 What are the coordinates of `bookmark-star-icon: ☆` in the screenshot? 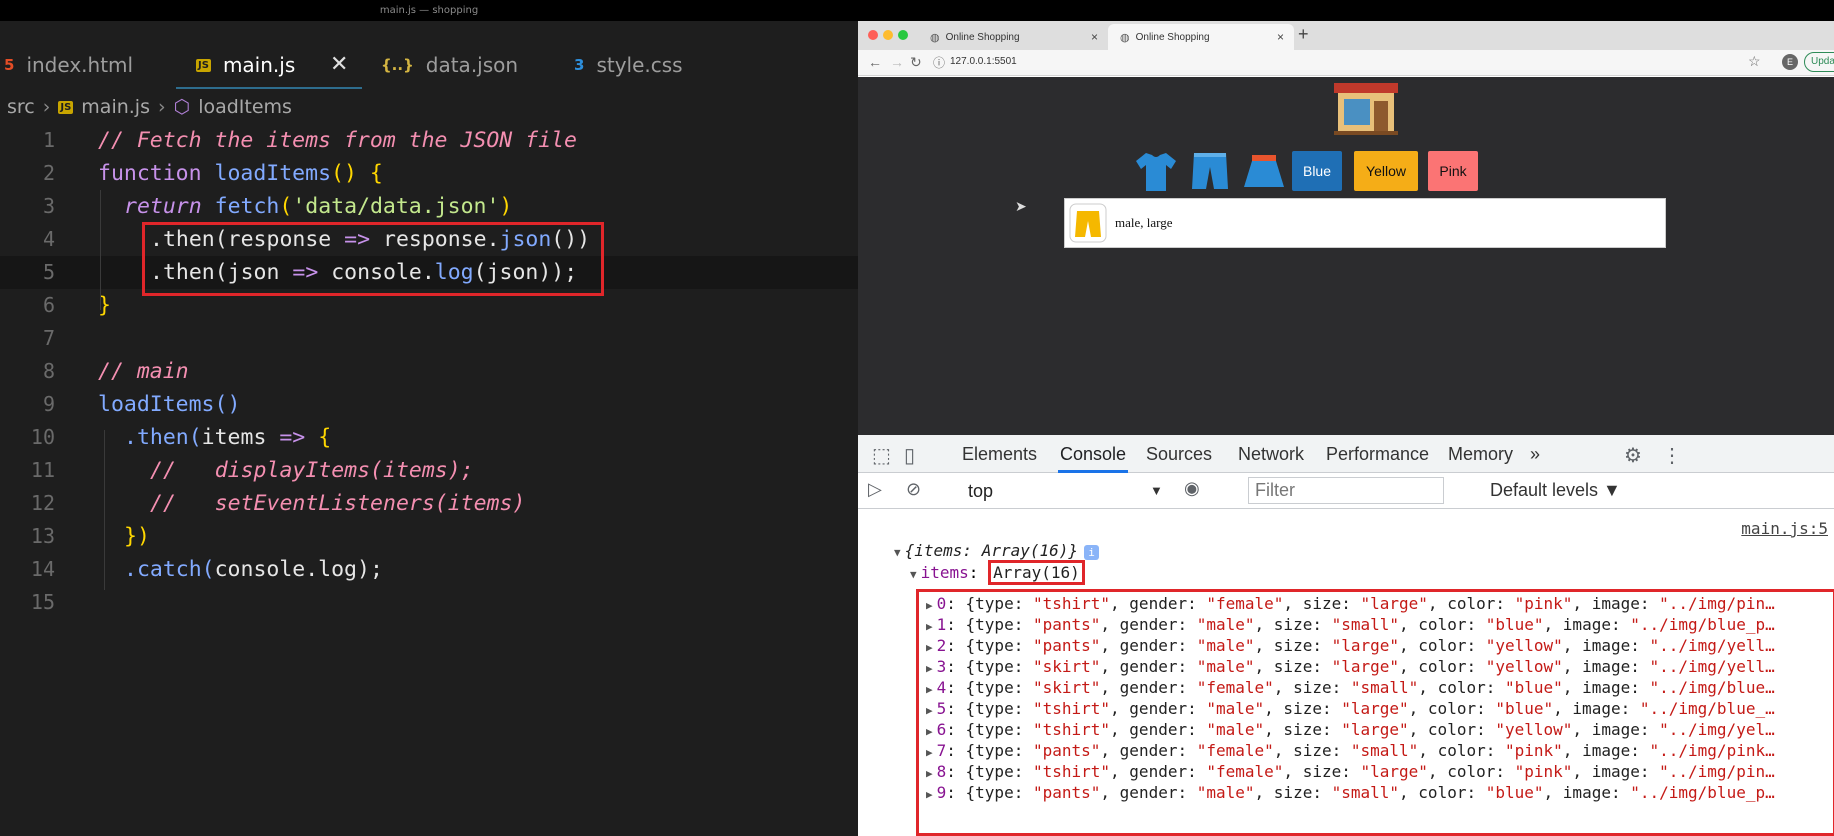 It's located at (1754, 61).